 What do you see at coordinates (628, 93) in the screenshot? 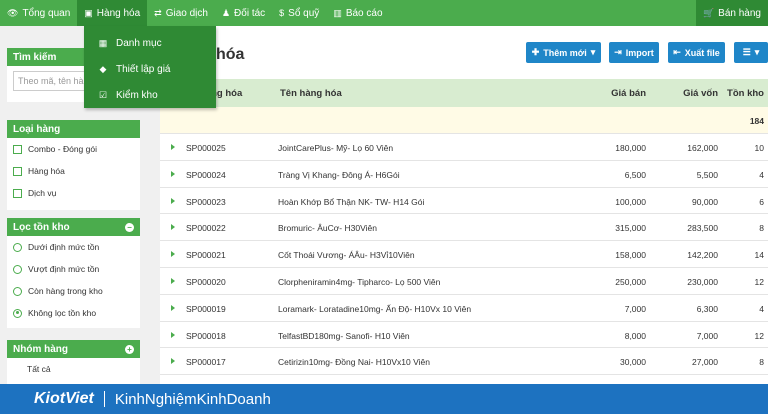
I see `column-header-price: Giá bán` at bounding box center [628, 93].